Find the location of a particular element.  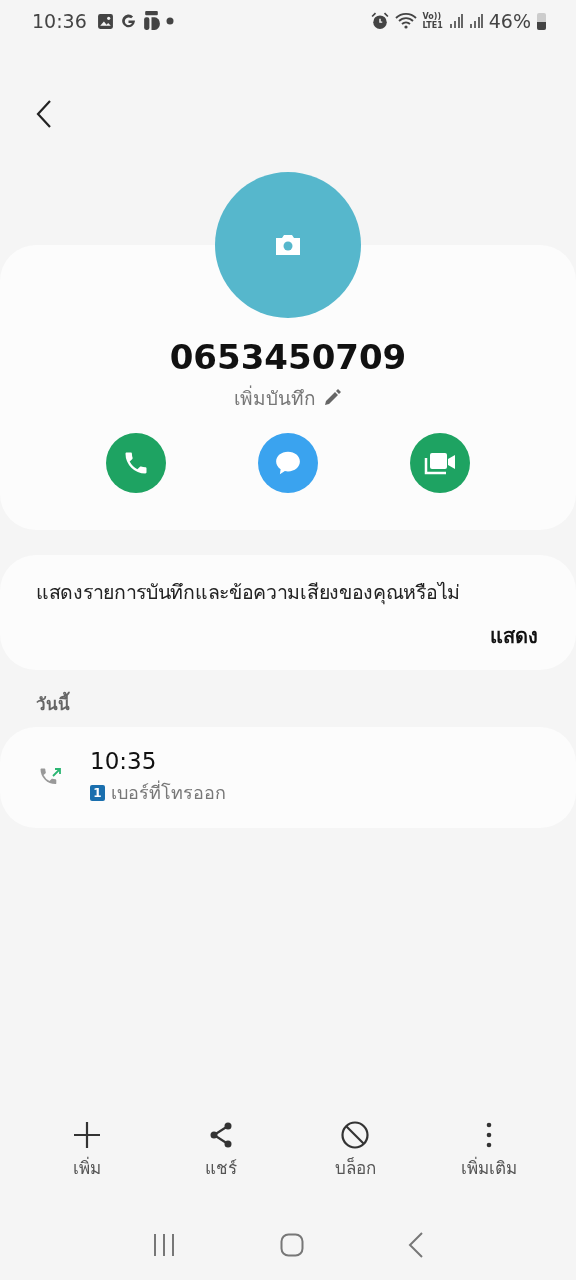

battery-percent: 46% is located at coordinates (509, 21).